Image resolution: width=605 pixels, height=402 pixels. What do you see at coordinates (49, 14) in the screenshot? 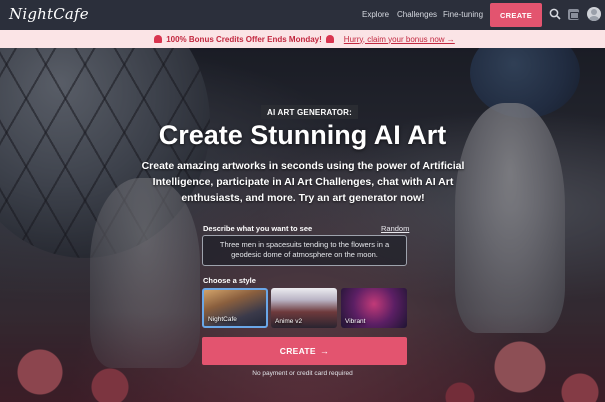
I see `logo: NightCafe` at bounding box center [49, 14].